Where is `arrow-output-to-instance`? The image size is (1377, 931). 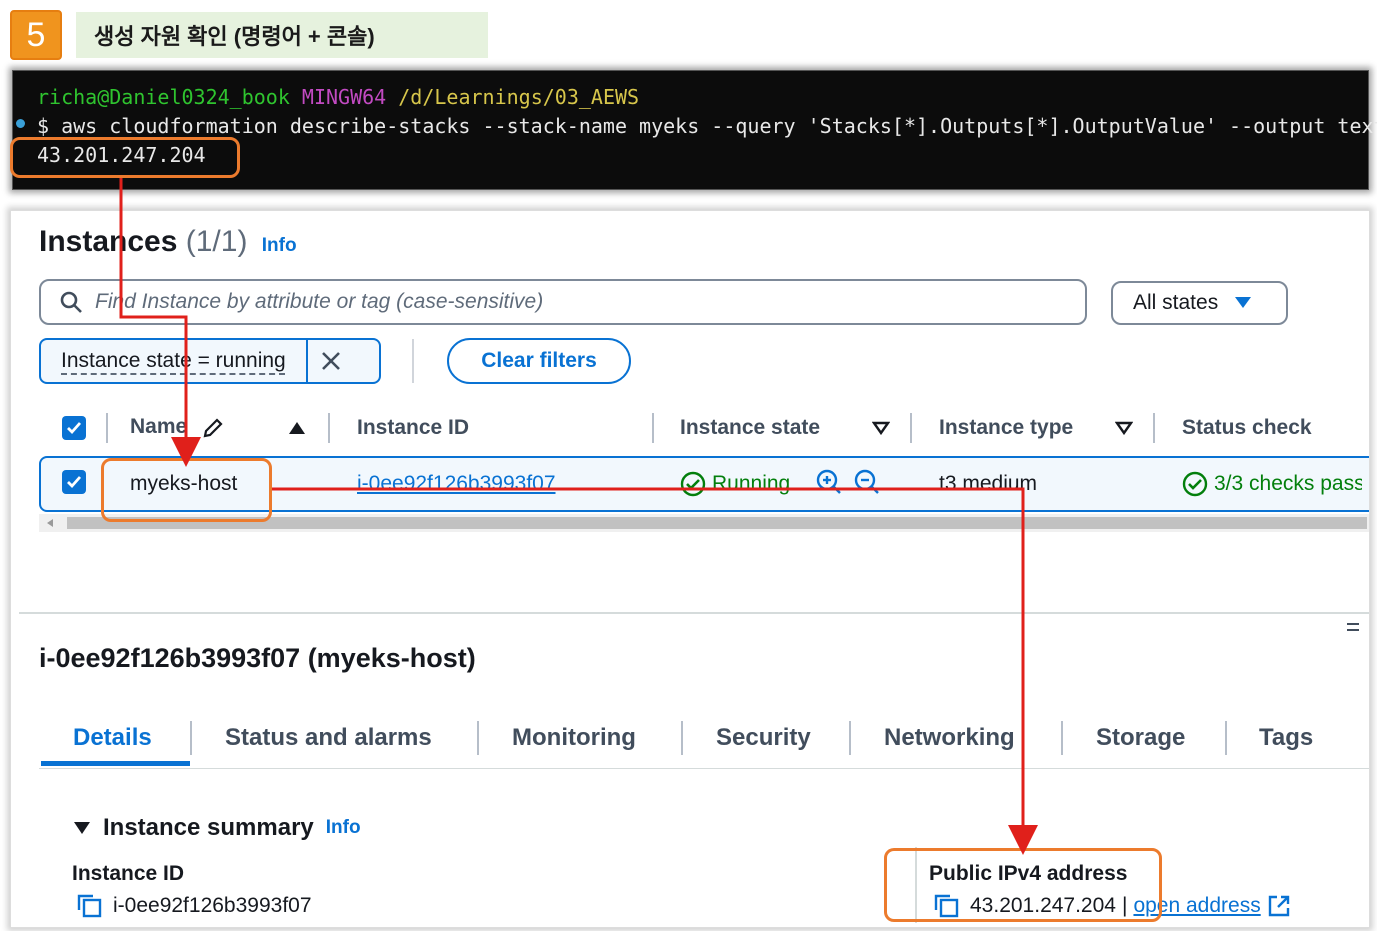
arrow-output-to-instance is located at coordinates (160, 322).